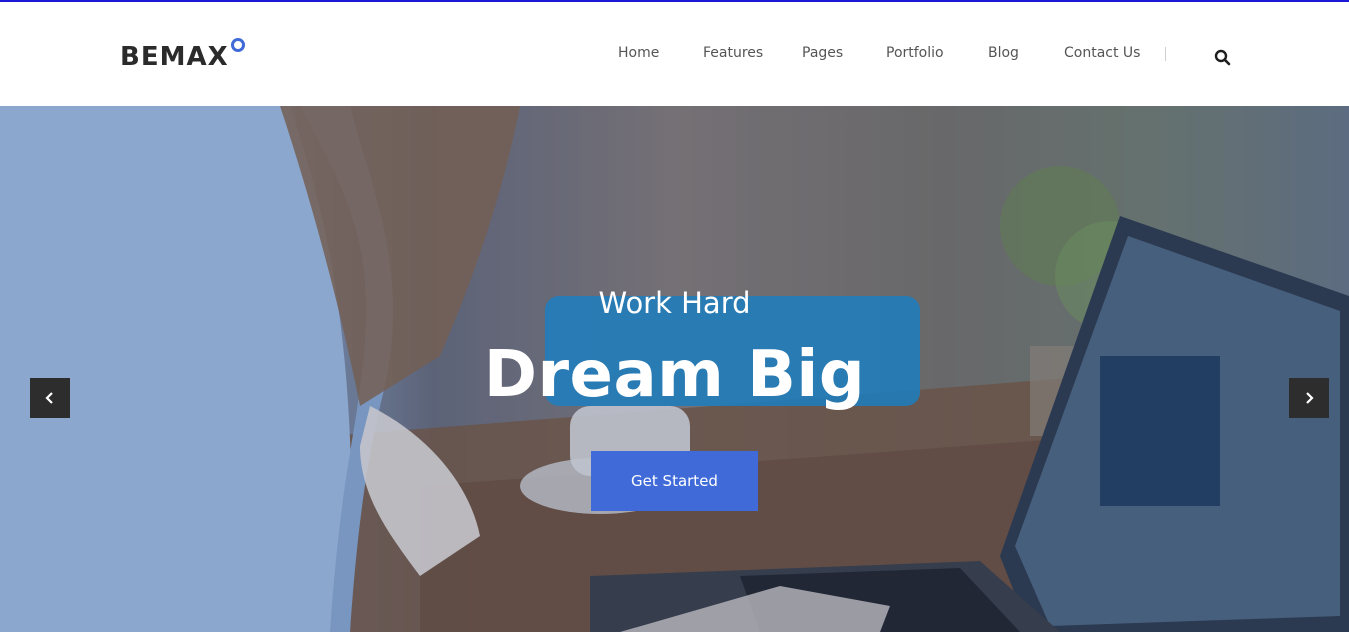 Image resolution: width=1349 pixels, height=632 pixels. What do you see at coordinates (174, 57) in the screenshot?
I see `brand-logo: BEMAX` at bounding box center [174, 57].